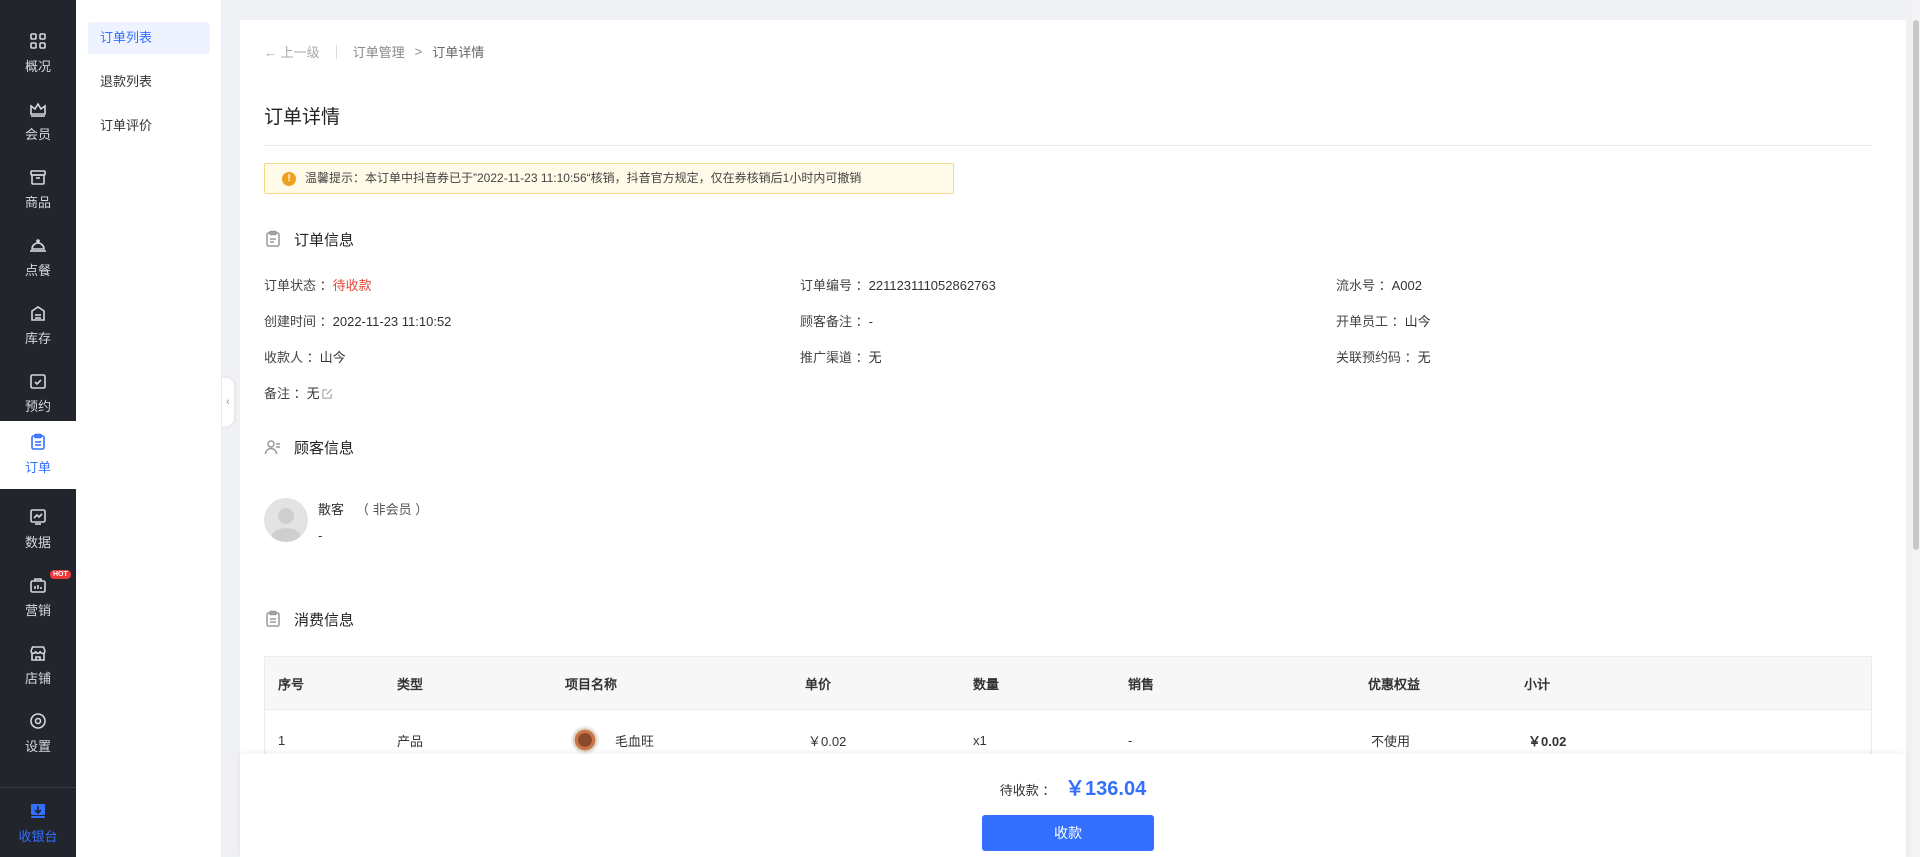 This screenshot has width=1920, height=857. What do you see at coordinates (834, 357) in the screenshot?
I see `field-label: 推广渠道 ：` at bounding box center [834, 357].